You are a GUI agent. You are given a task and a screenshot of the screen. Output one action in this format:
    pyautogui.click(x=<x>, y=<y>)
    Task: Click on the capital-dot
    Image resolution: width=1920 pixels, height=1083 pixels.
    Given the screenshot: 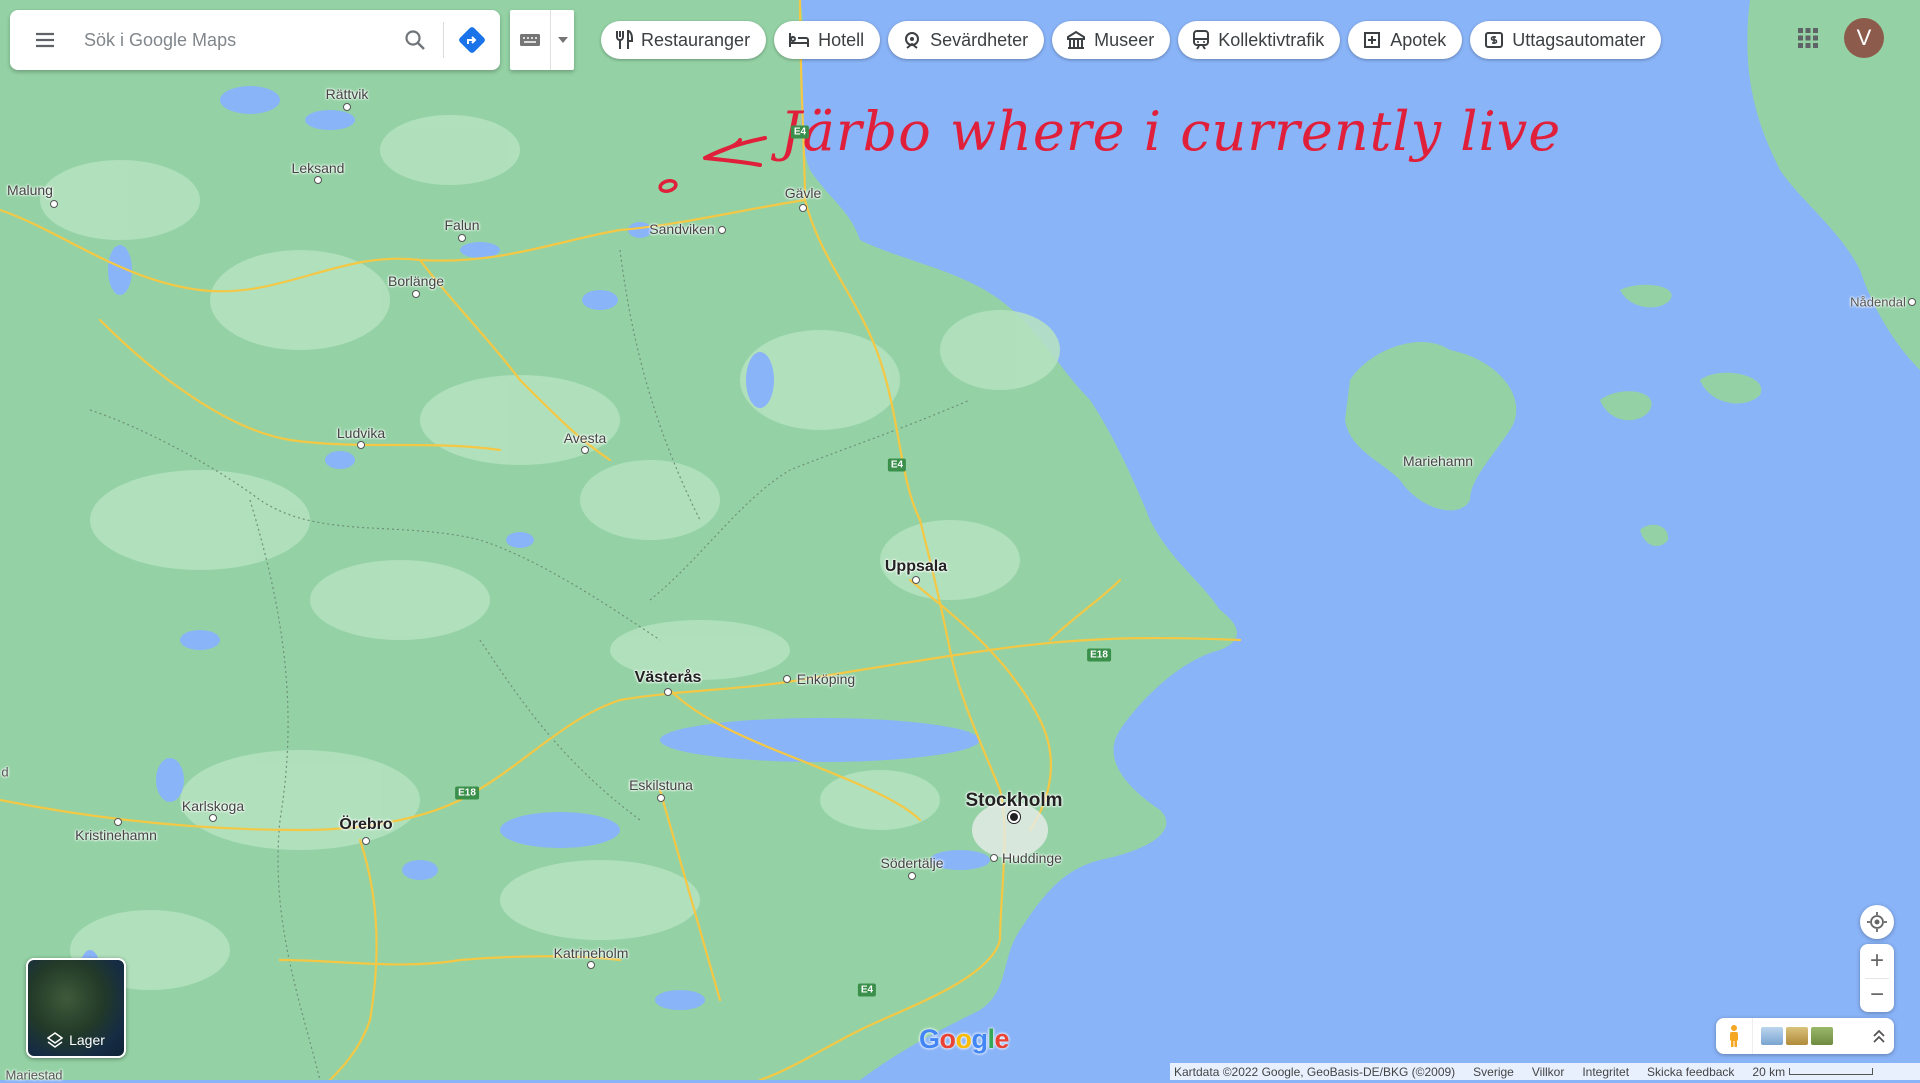 What is the action you would take?
    pyautogui.click(x=1014, y=817)
    